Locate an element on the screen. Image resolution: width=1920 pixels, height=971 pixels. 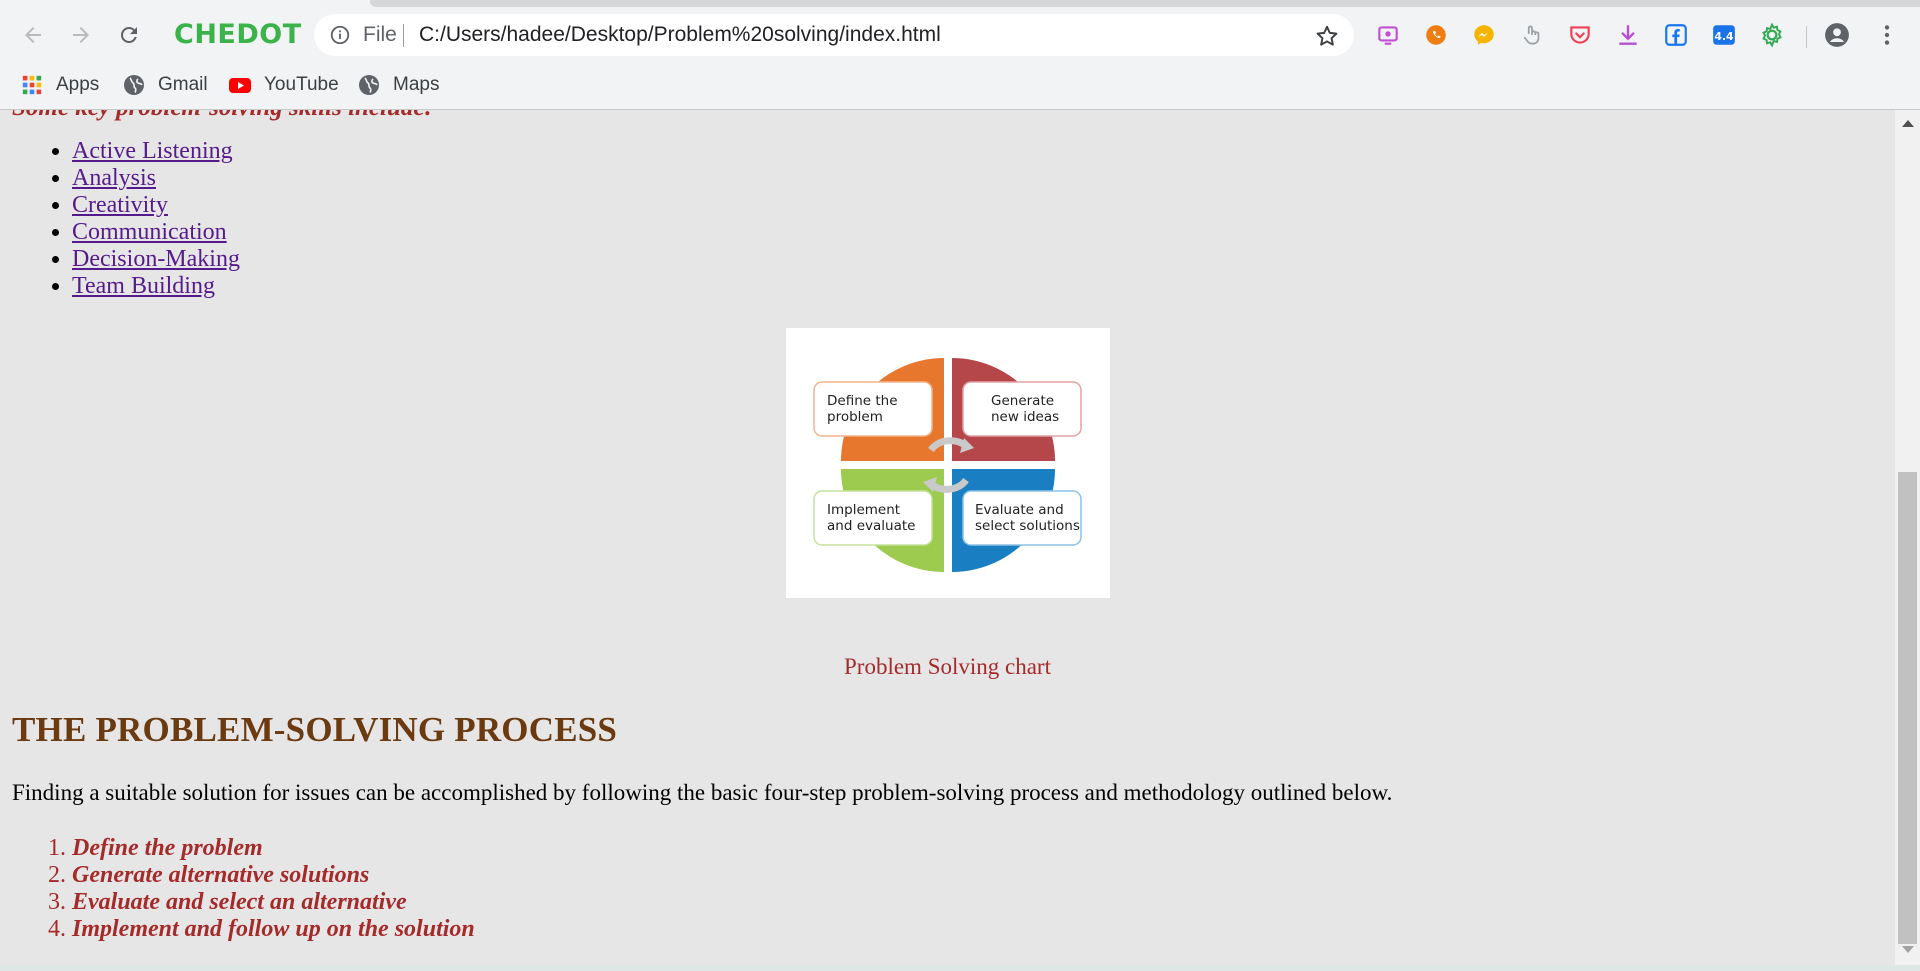
list-item: Active Listening is located at coordinates (156, 151).